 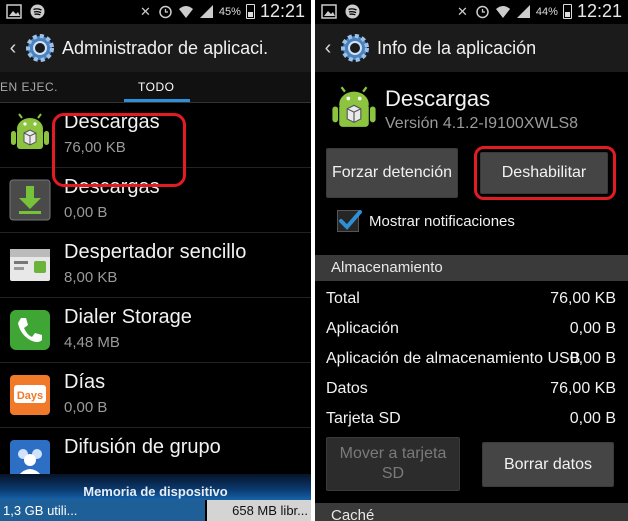 What do you see at coordinates (471, 268) in the screenshot?
I see `storage-section-header: Almacenamiento` at bounding box center [471, 268].